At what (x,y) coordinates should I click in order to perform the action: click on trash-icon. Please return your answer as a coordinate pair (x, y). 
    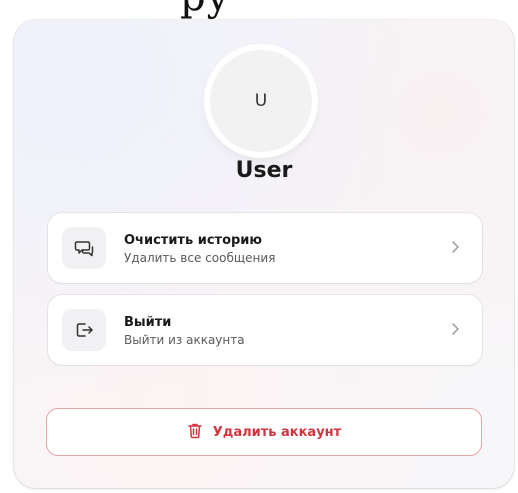
    Looking at the image, I should click on (195, 432).